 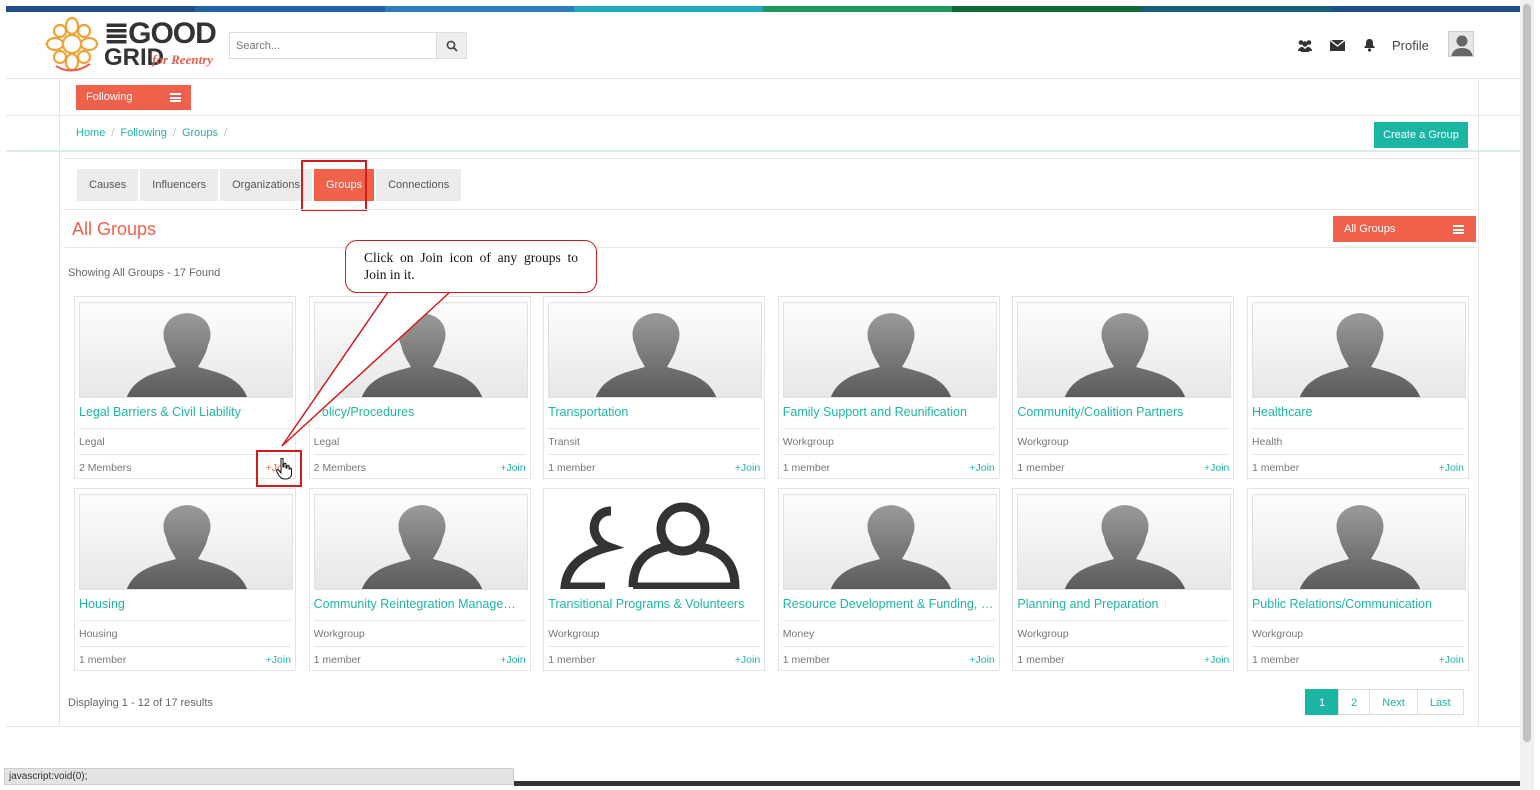 I want to click on group-name: Legal Barriers & Civil Liability, so click(x=185, y=414).